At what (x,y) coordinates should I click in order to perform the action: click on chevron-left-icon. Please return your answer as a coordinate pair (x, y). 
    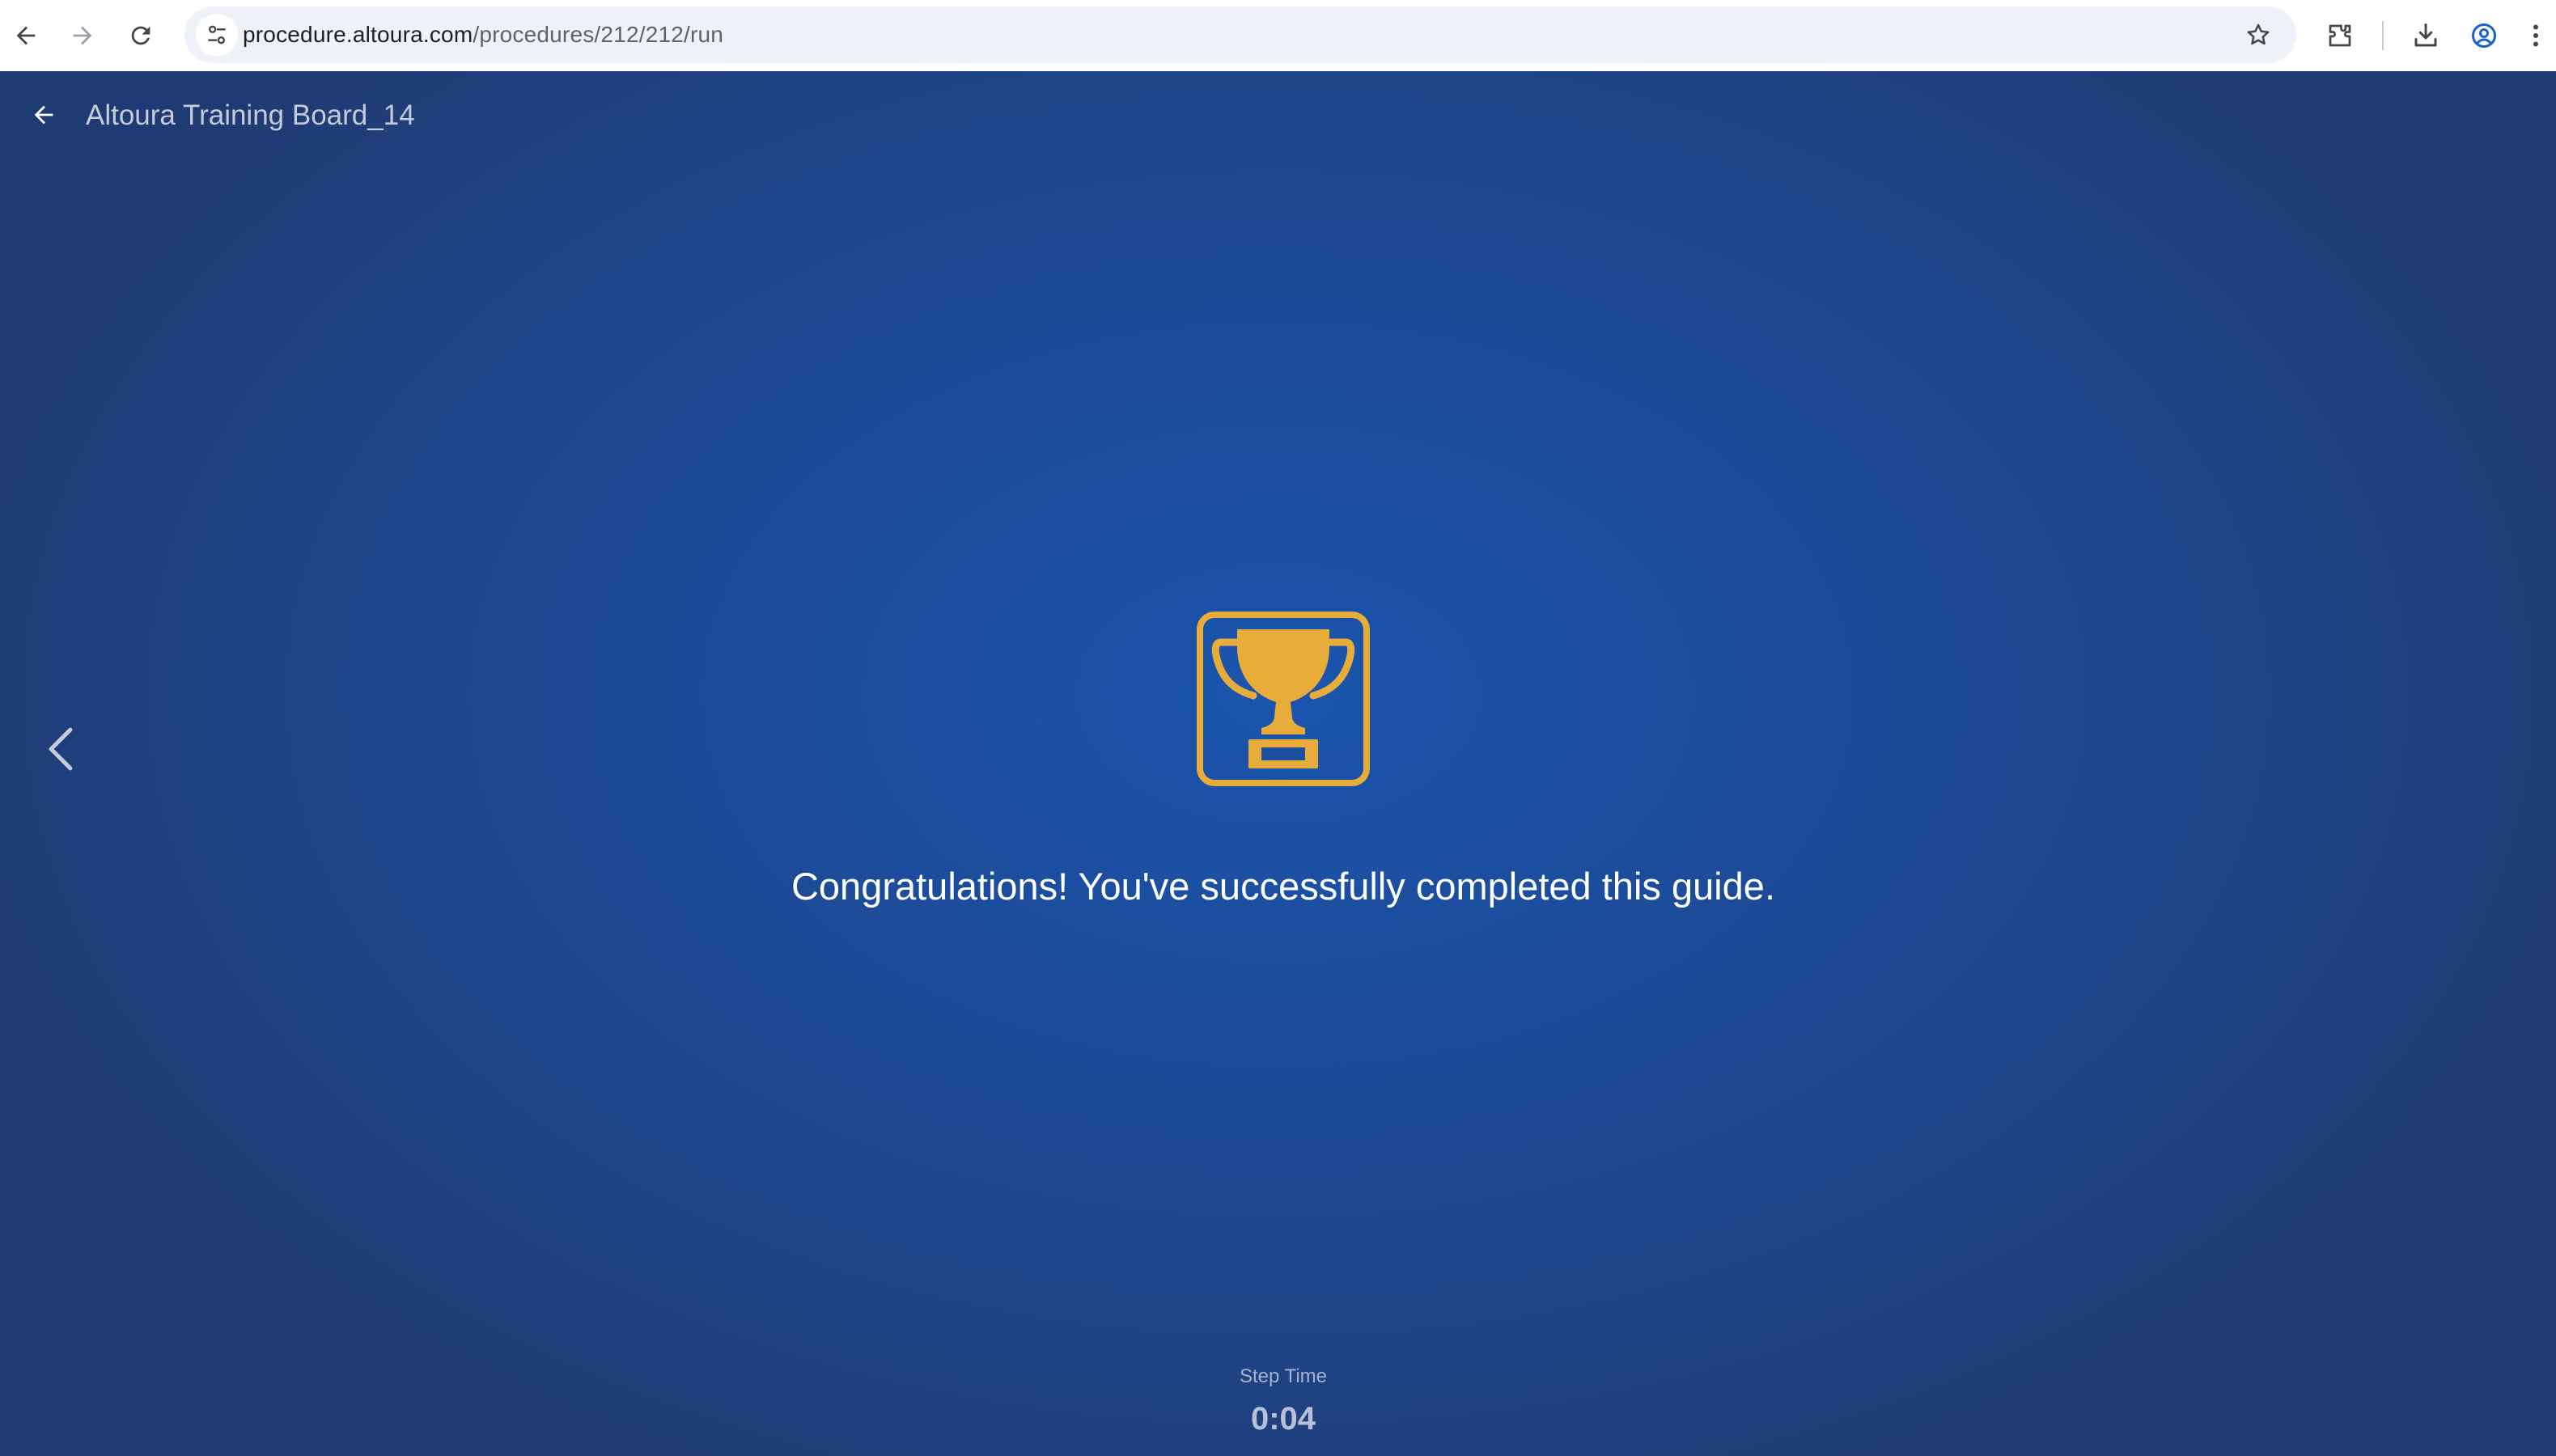
    Looking at the image, I should click on (61, 749).